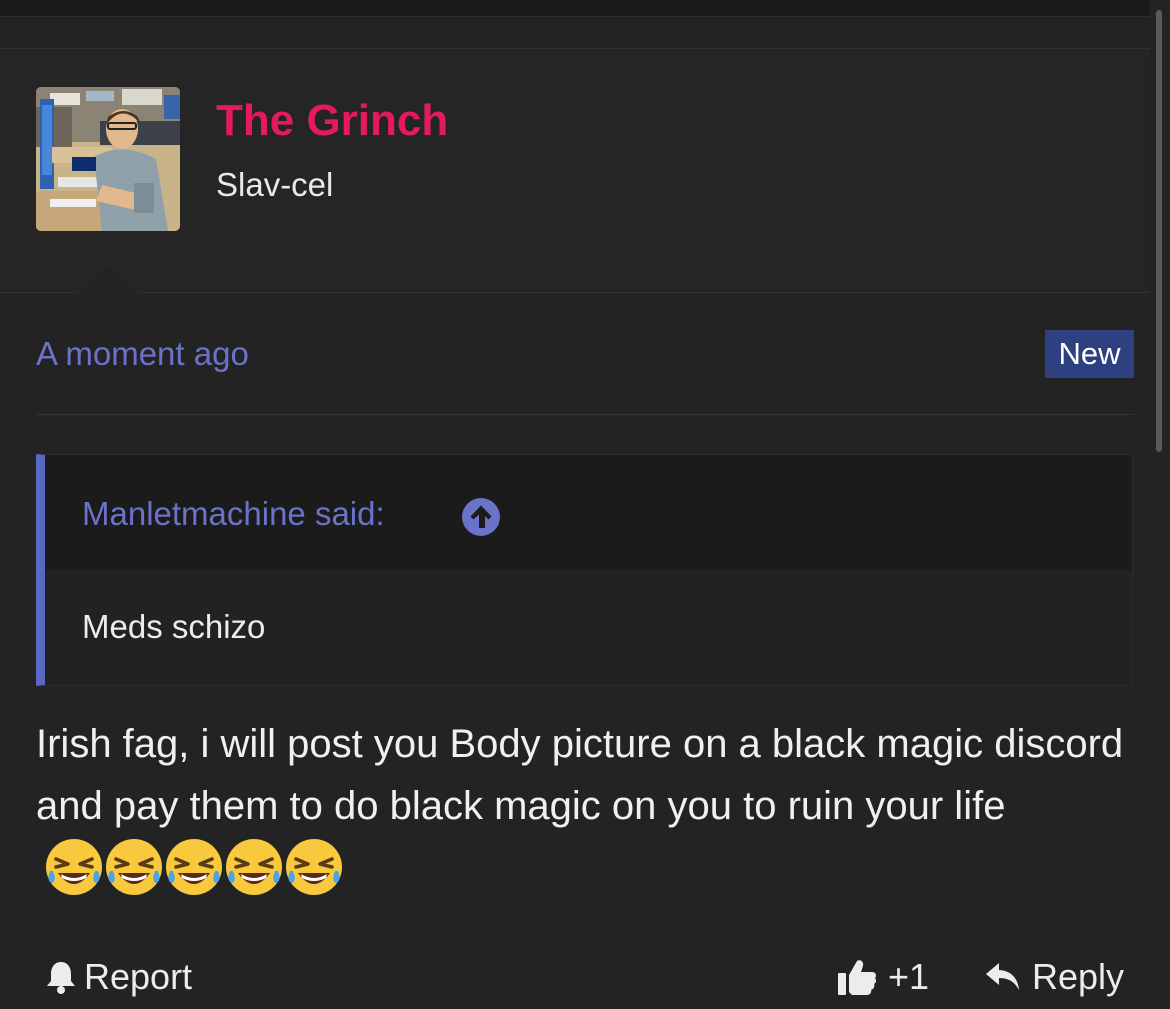 The width and height of the screenshot is (1170, 1009). What do you see at coordinates (588, 512) in the screenshot?
I see `quote-header: Manletmachine said:` at bounding box center [588, 512].